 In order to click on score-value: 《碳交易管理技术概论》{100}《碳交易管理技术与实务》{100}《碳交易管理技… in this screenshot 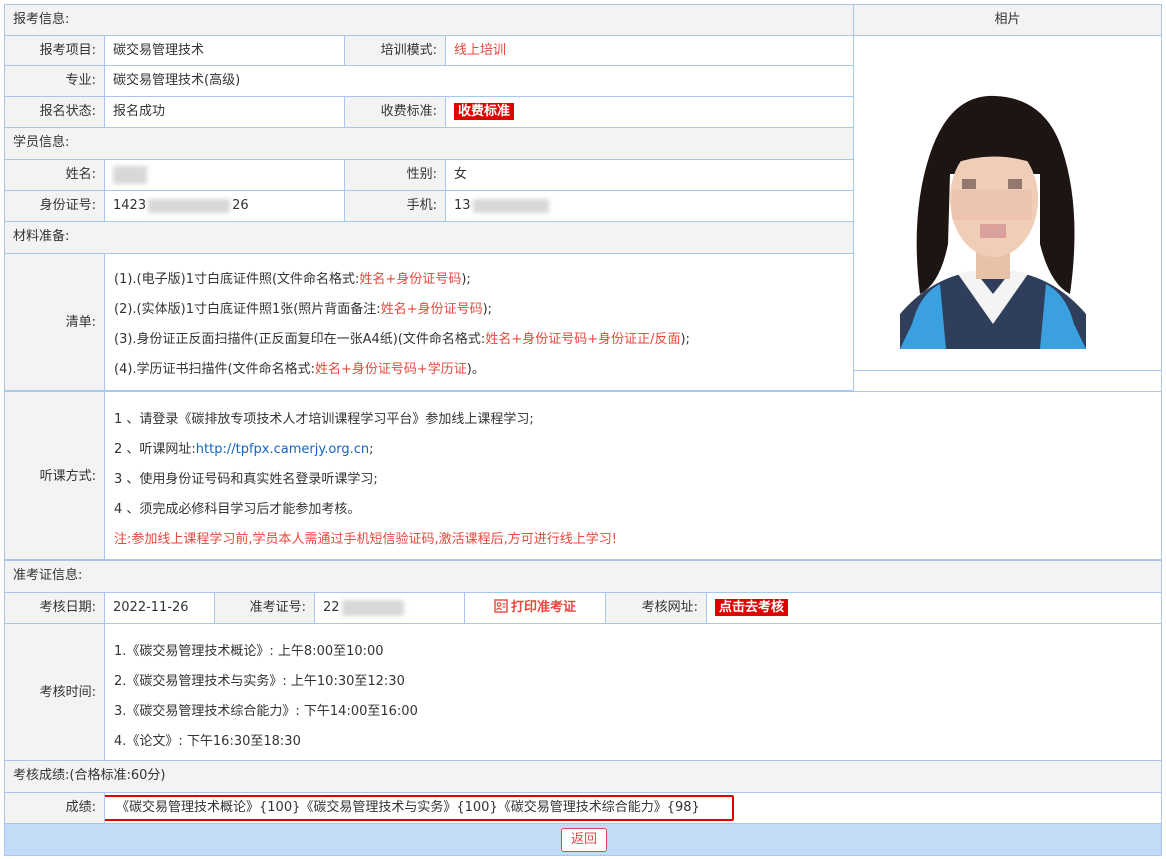, I will do `click(419, 808)`.